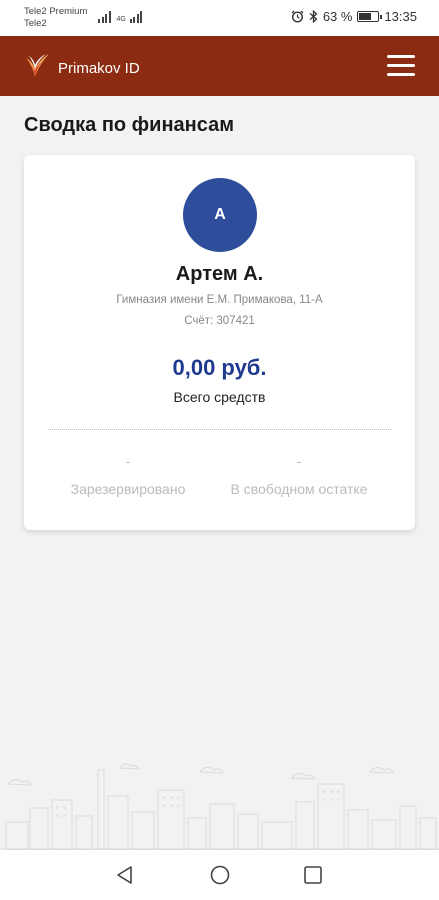 Image resolution: width=439 pixels, height=900 pixels. Describe the element at coordinates (219, 806) in the screenshot. I see `city-skyline-illustration` at that location.